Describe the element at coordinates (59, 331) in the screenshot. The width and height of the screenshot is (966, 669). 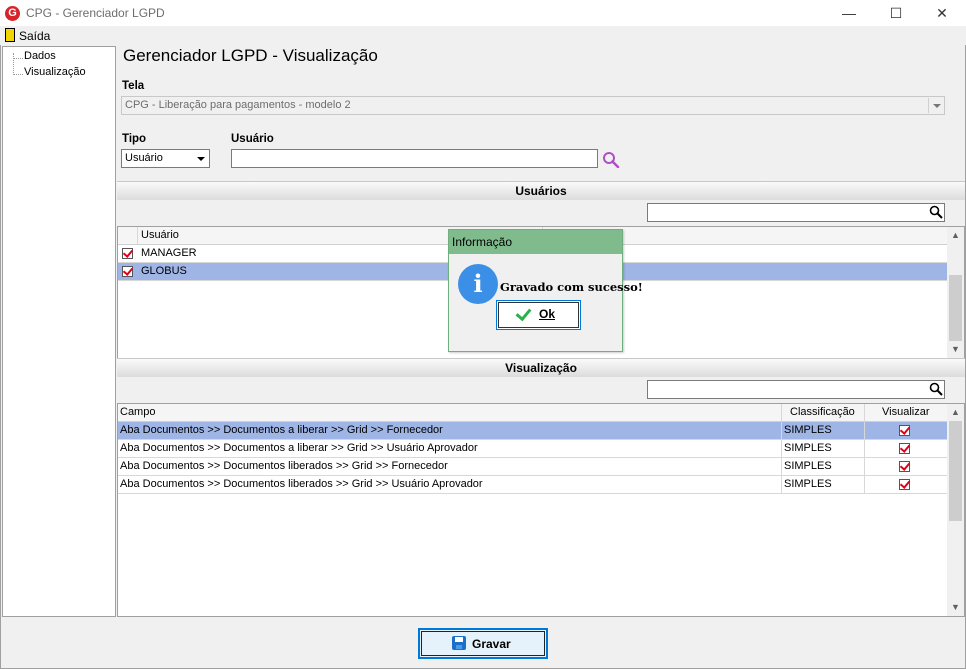
I see `nav-tree` at that location.